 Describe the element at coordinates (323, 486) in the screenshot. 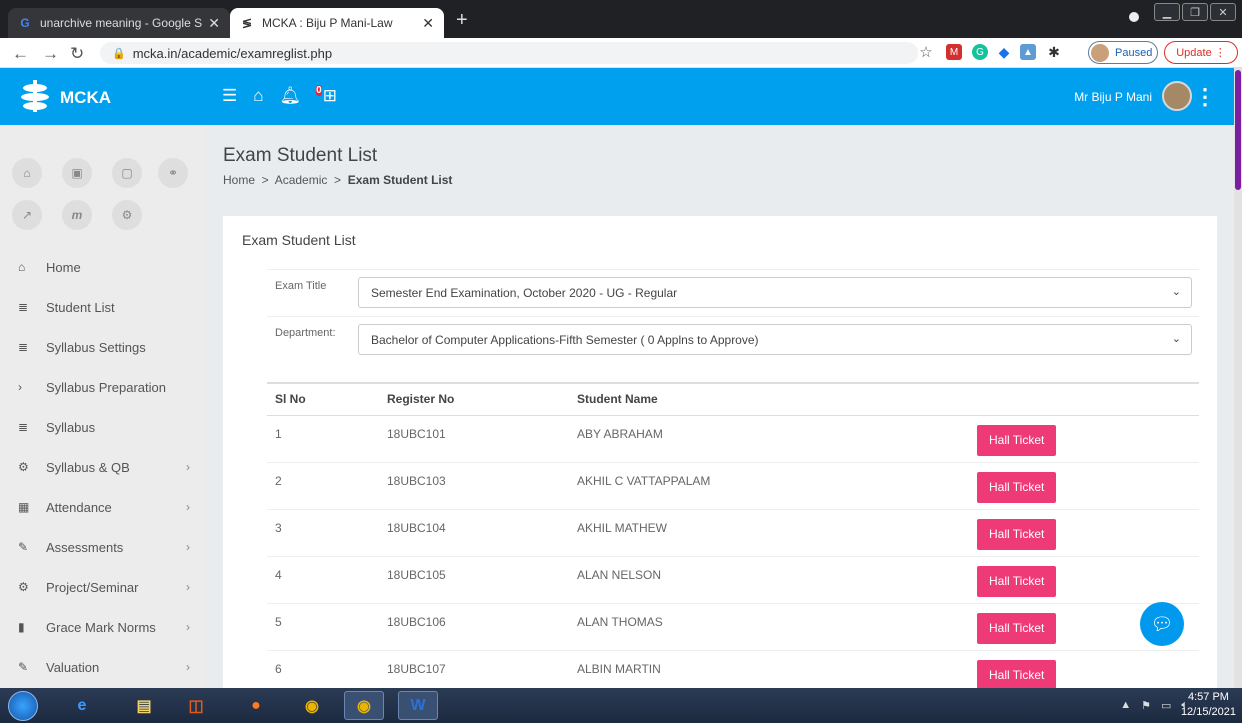

I see `cell-sl-no: 2` at that location.